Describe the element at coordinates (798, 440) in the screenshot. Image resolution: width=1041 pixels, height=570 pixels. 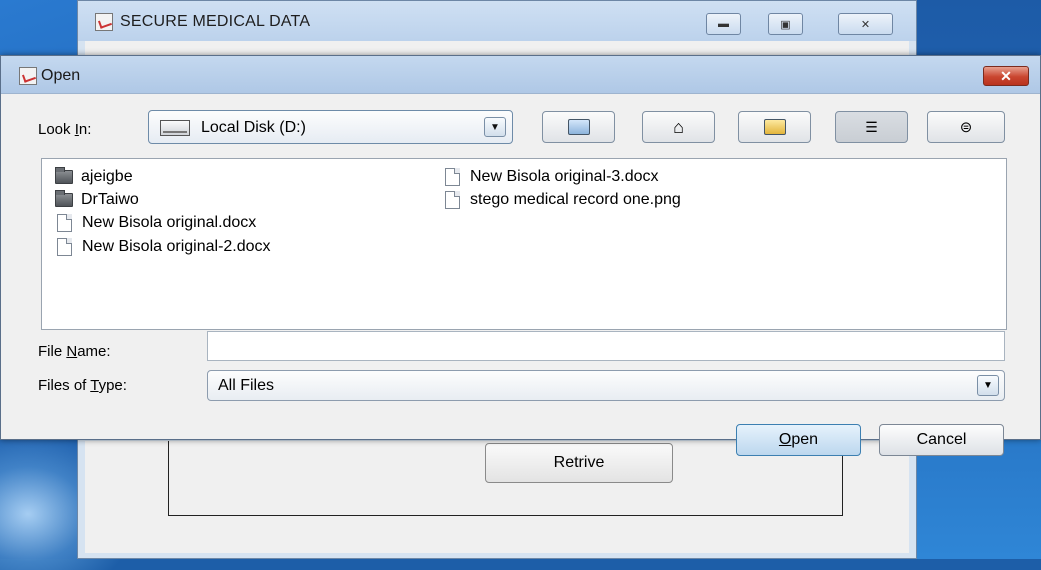
I see `open-button: Open` at that location.